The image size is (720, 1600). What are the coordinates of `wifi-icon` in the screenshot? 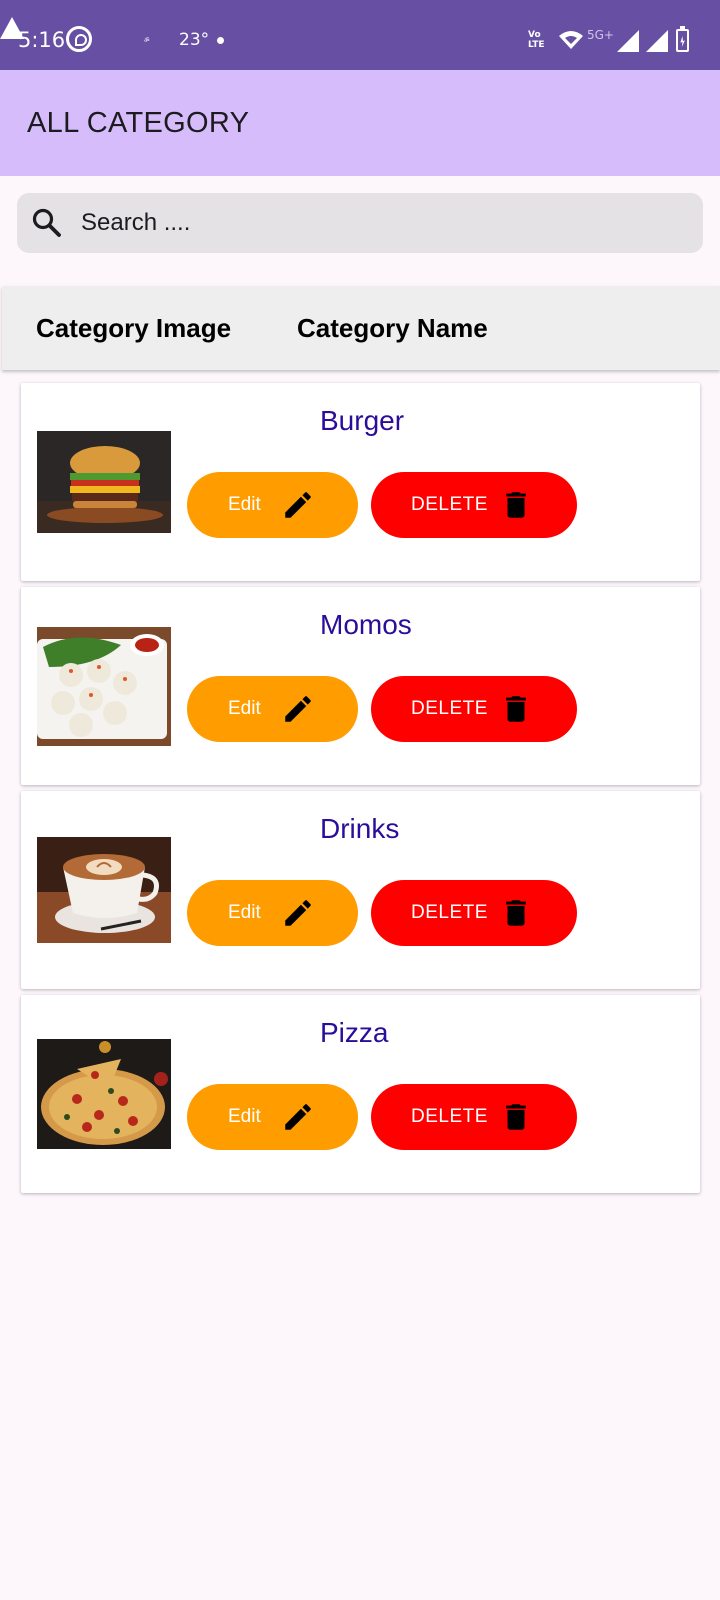 It's located at (571, 40).